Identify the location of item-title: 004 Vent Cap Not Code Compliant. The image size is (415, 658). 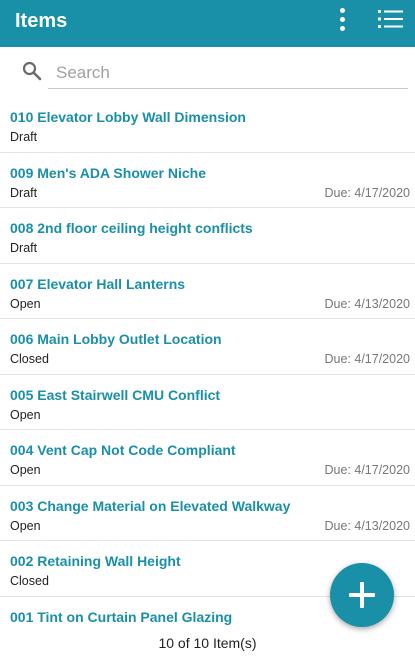
(123, 450).